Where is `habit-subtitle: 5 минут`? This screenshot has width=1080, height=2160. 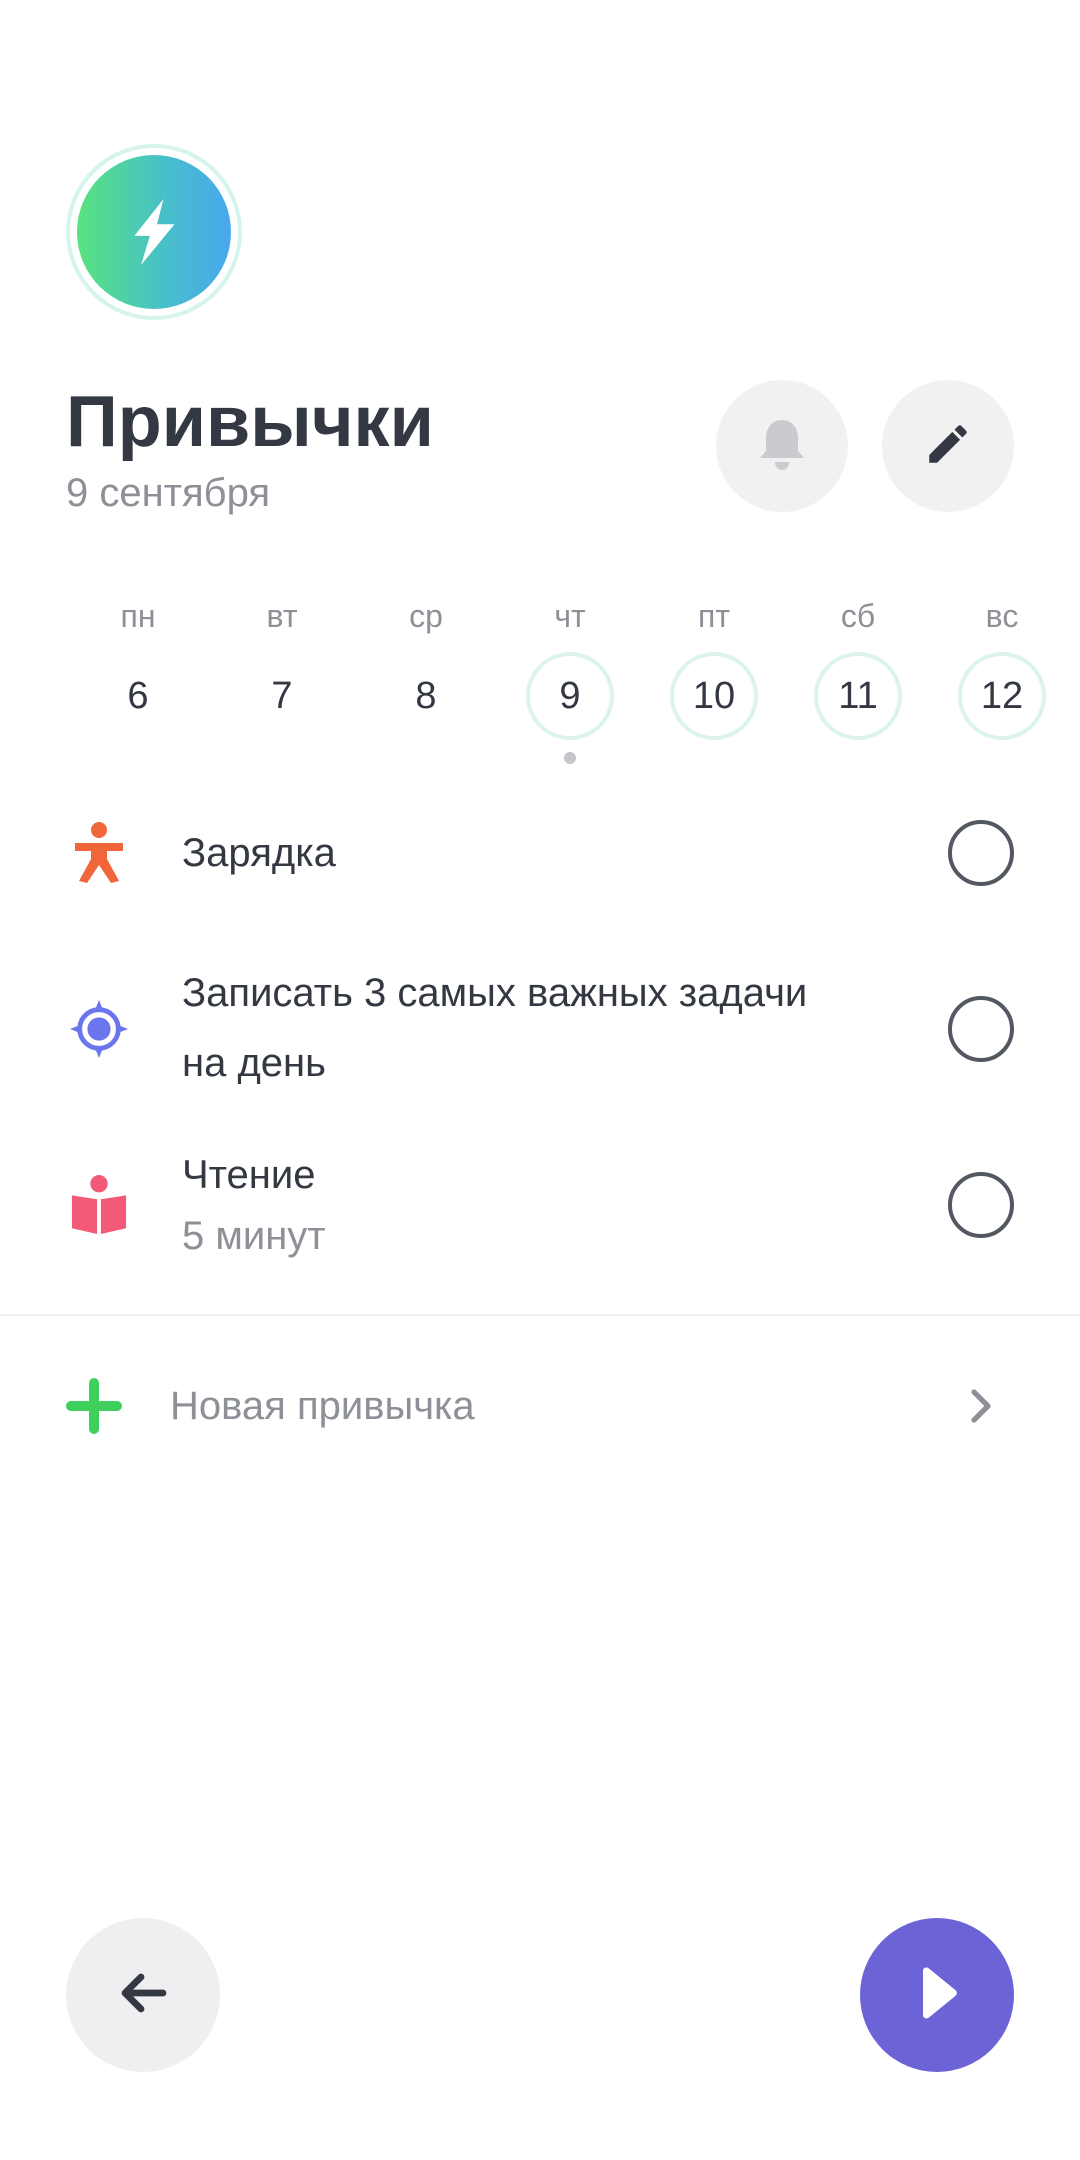 habit-subtitle: 5 минут is located at coordinates (254, 1236).